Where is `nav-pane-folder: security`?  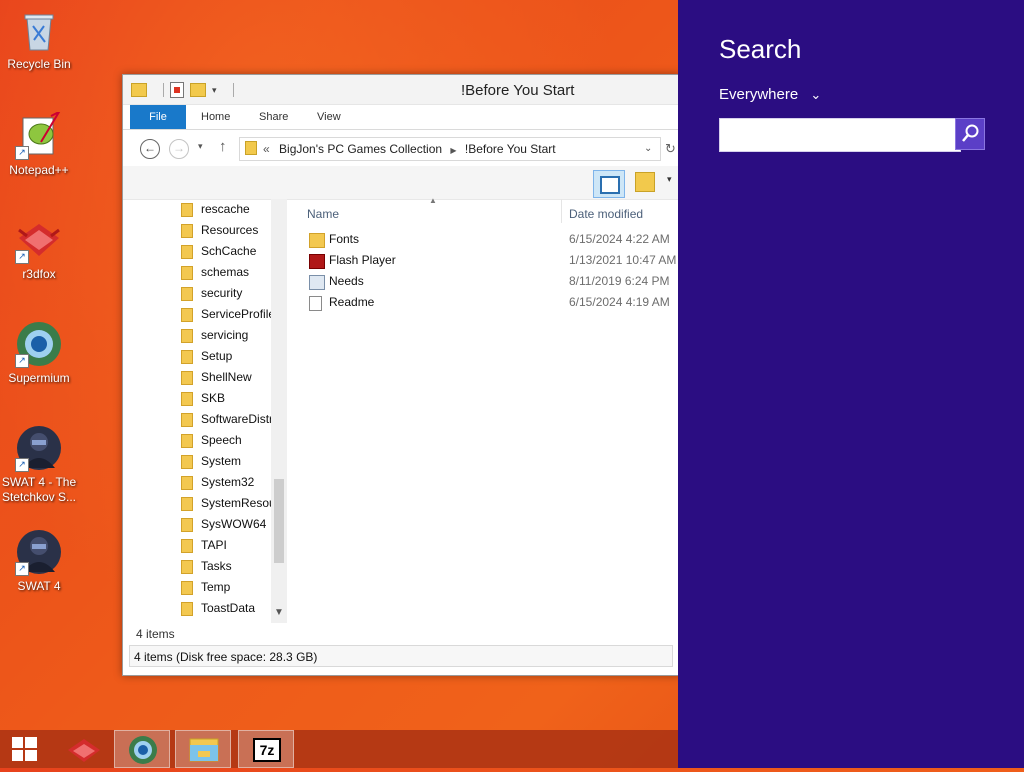 nav-pane-folder: security is located at coordinates (209, 293).